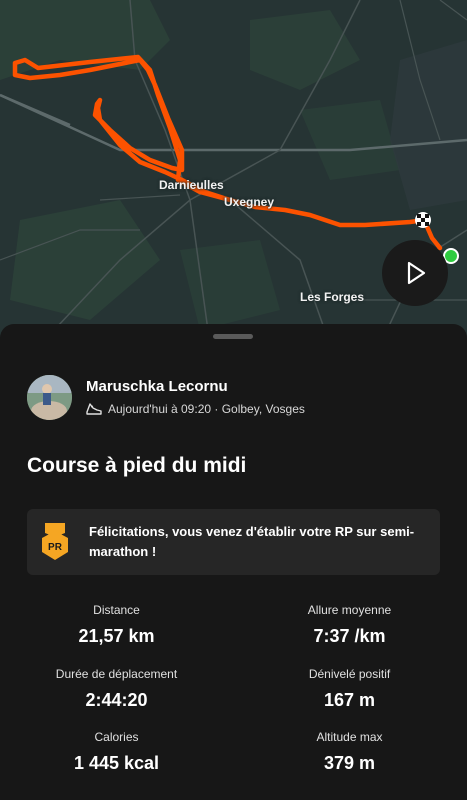  What do you see at coordinates (349, 625) in the screenshot?
I see `stat-average-pace: Allure moyenne 7:37 /km` at bounding box center [349, 625].